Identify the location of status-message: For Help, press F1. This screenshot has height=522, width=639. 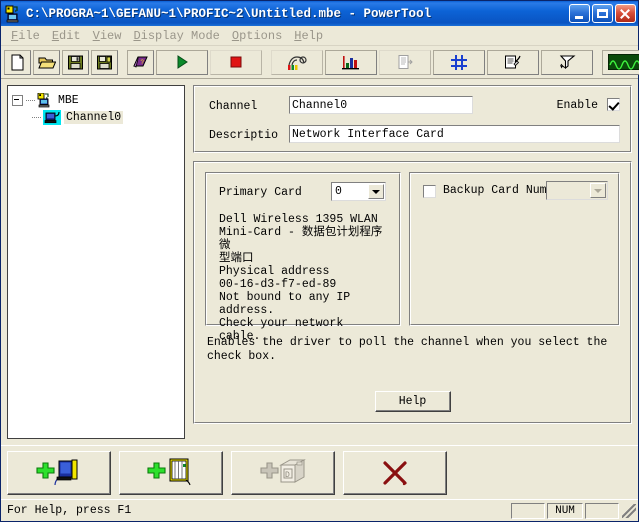
(69, 510).